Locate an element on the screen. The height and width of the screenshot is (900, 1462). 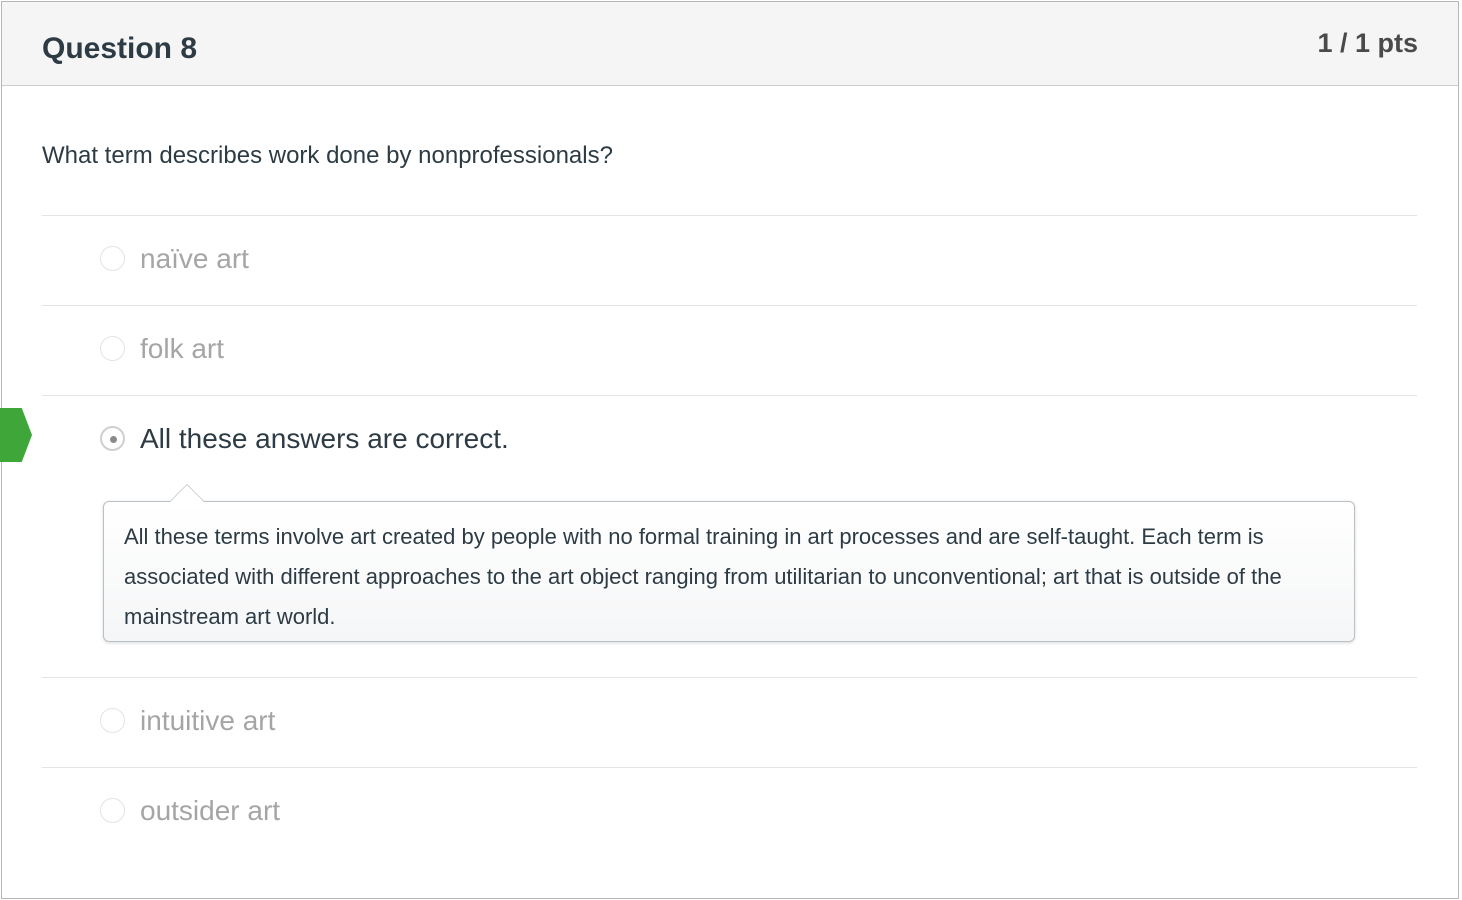
radio-dot-icon is located at coordinates (113, 439).